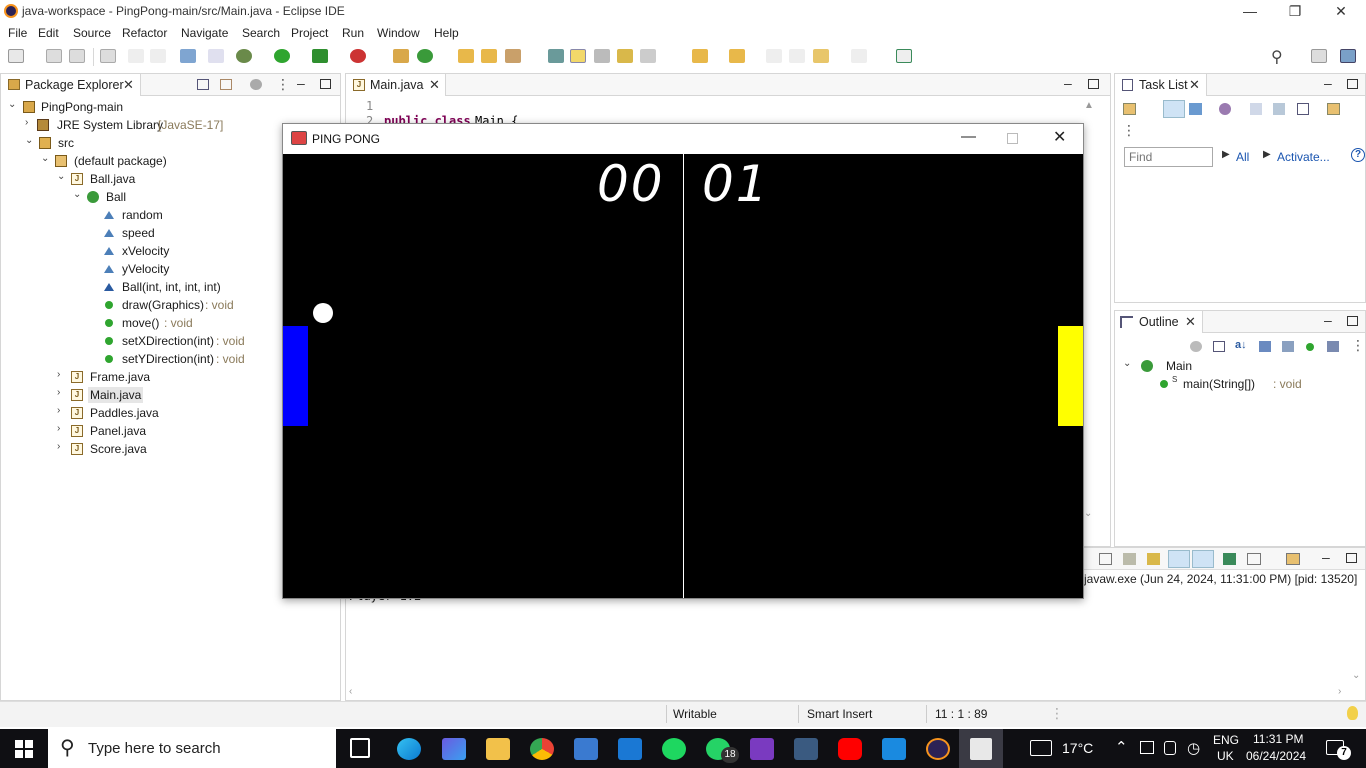 The image size is (1366, 768). I want to click on filters-icon, so click(256, 84).